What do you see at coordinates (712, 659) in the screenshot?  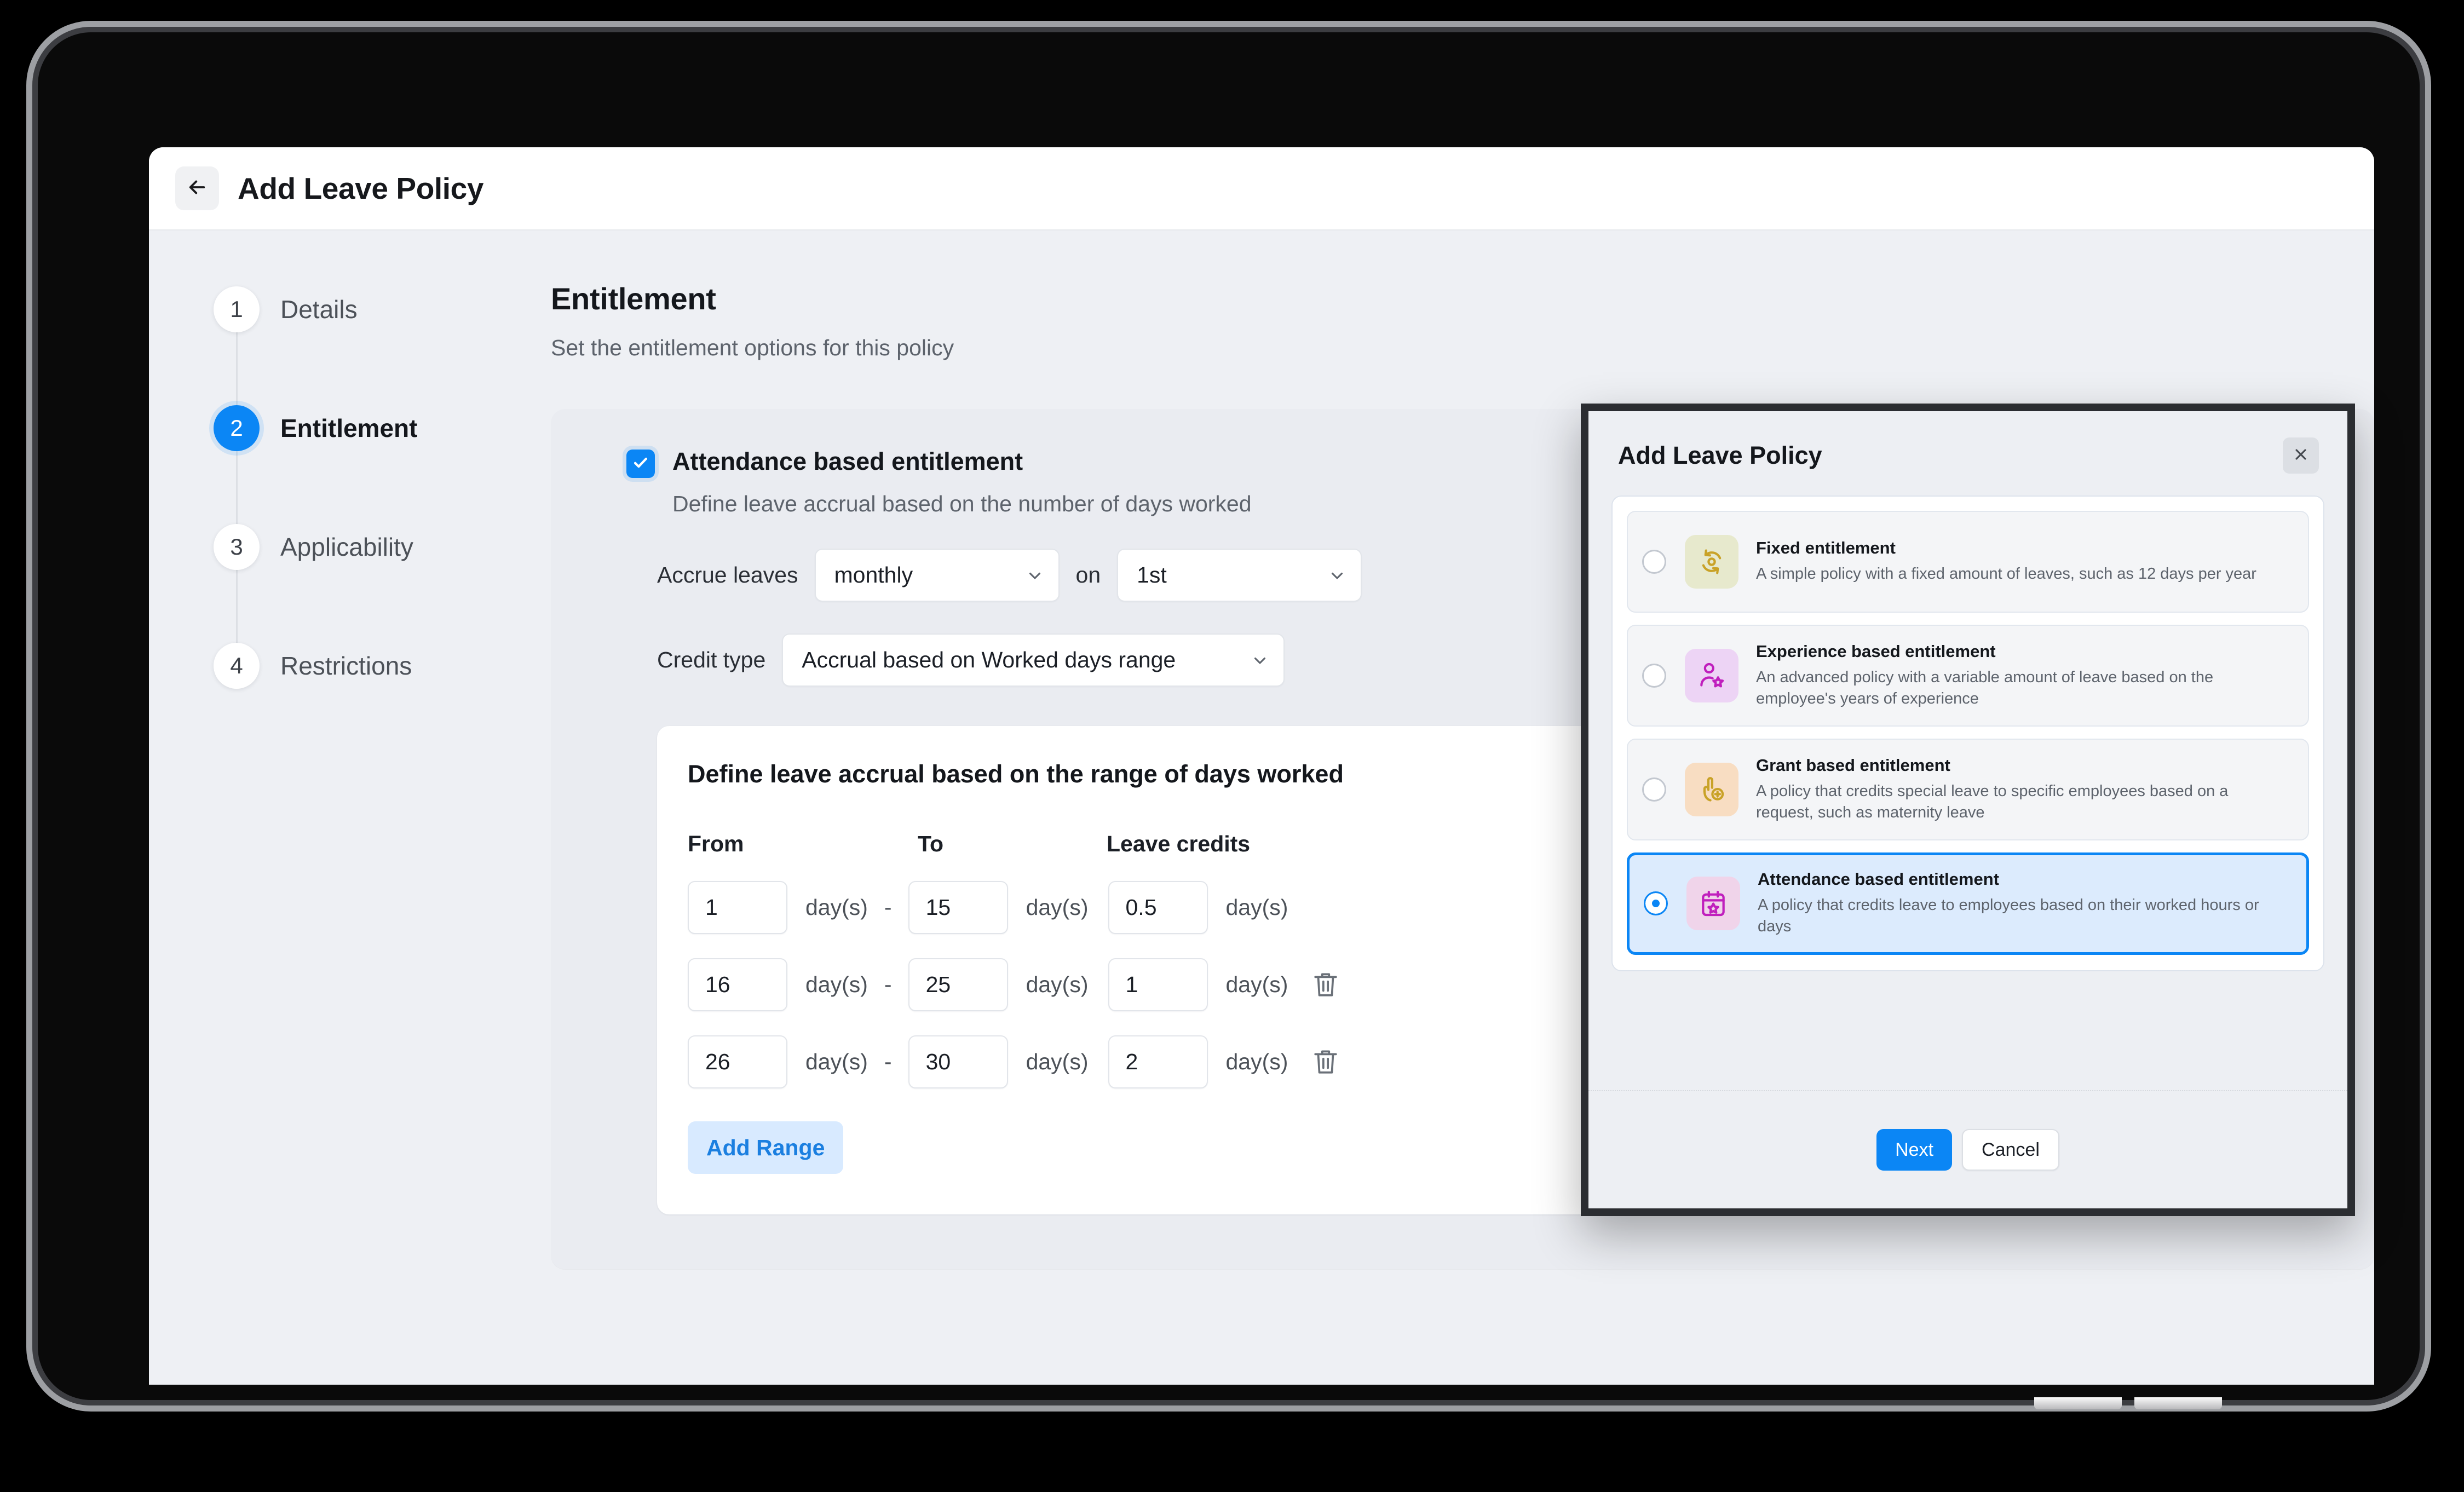 I see `credit-type-label: Credit type` at bounding box center [712, 659].